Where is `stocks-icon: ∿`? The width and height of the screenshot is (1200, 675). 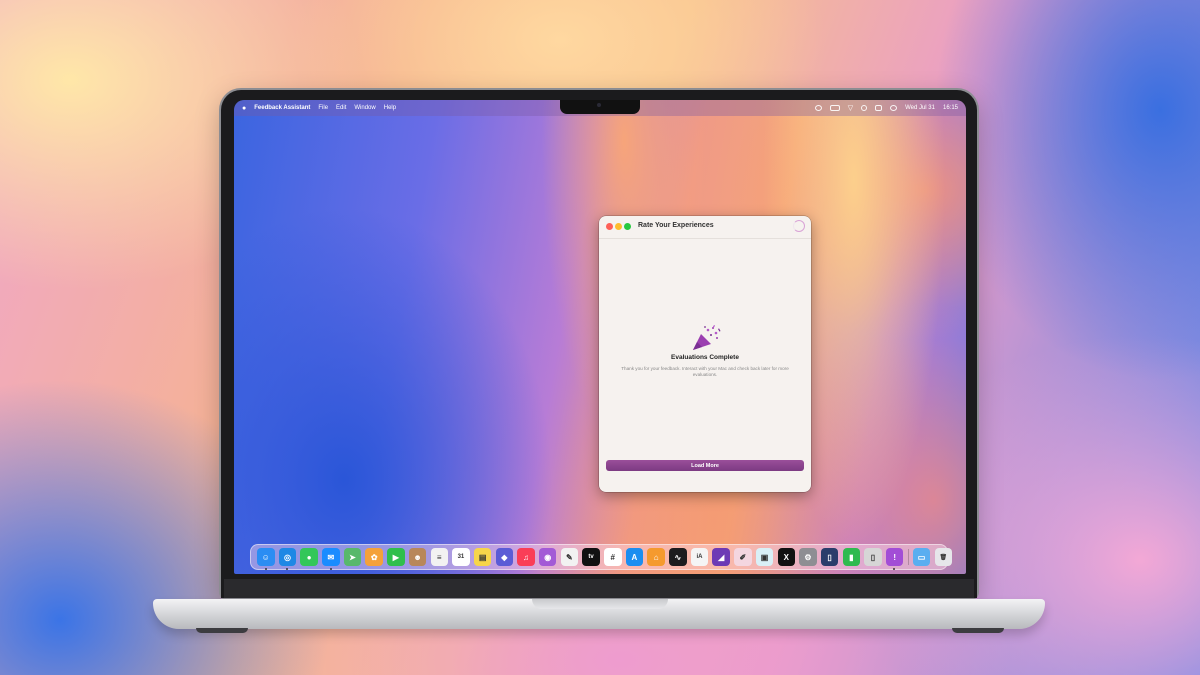
stocks-icon: ∿ is located at coordinates (678, 557).